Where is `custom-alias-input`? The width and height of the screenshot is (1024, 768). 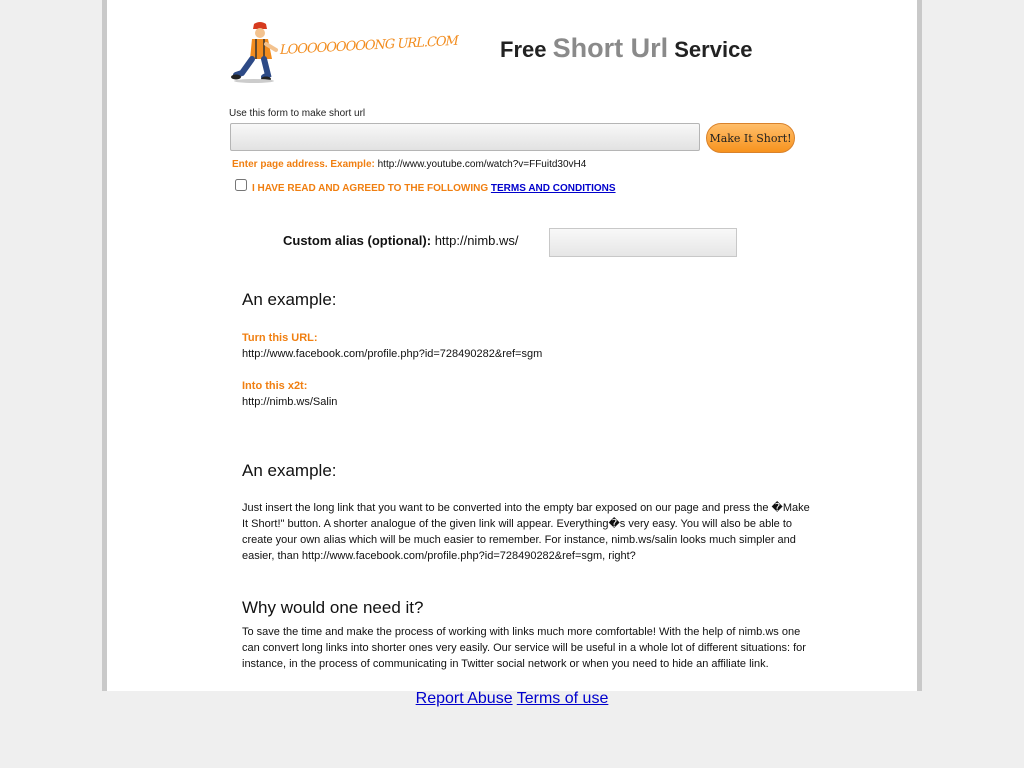
custom-alias-input is located at coordinates (643, 242).